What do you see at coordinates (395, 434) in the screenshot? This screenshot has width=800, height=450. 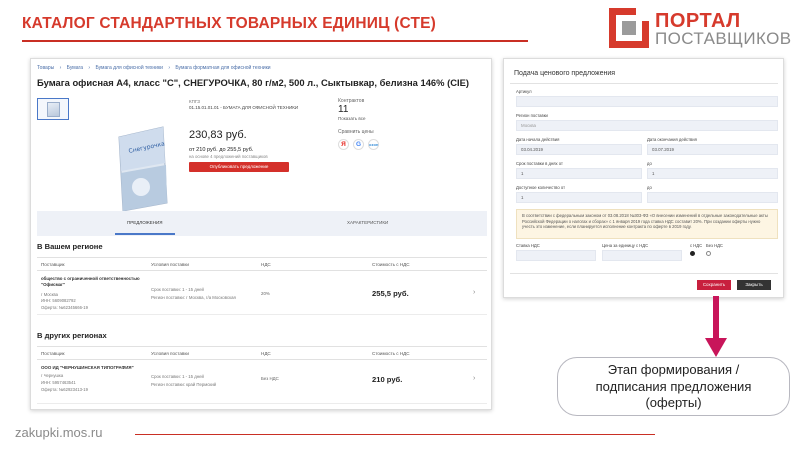 I see `footer-rule` at bounding box center [395, 434].